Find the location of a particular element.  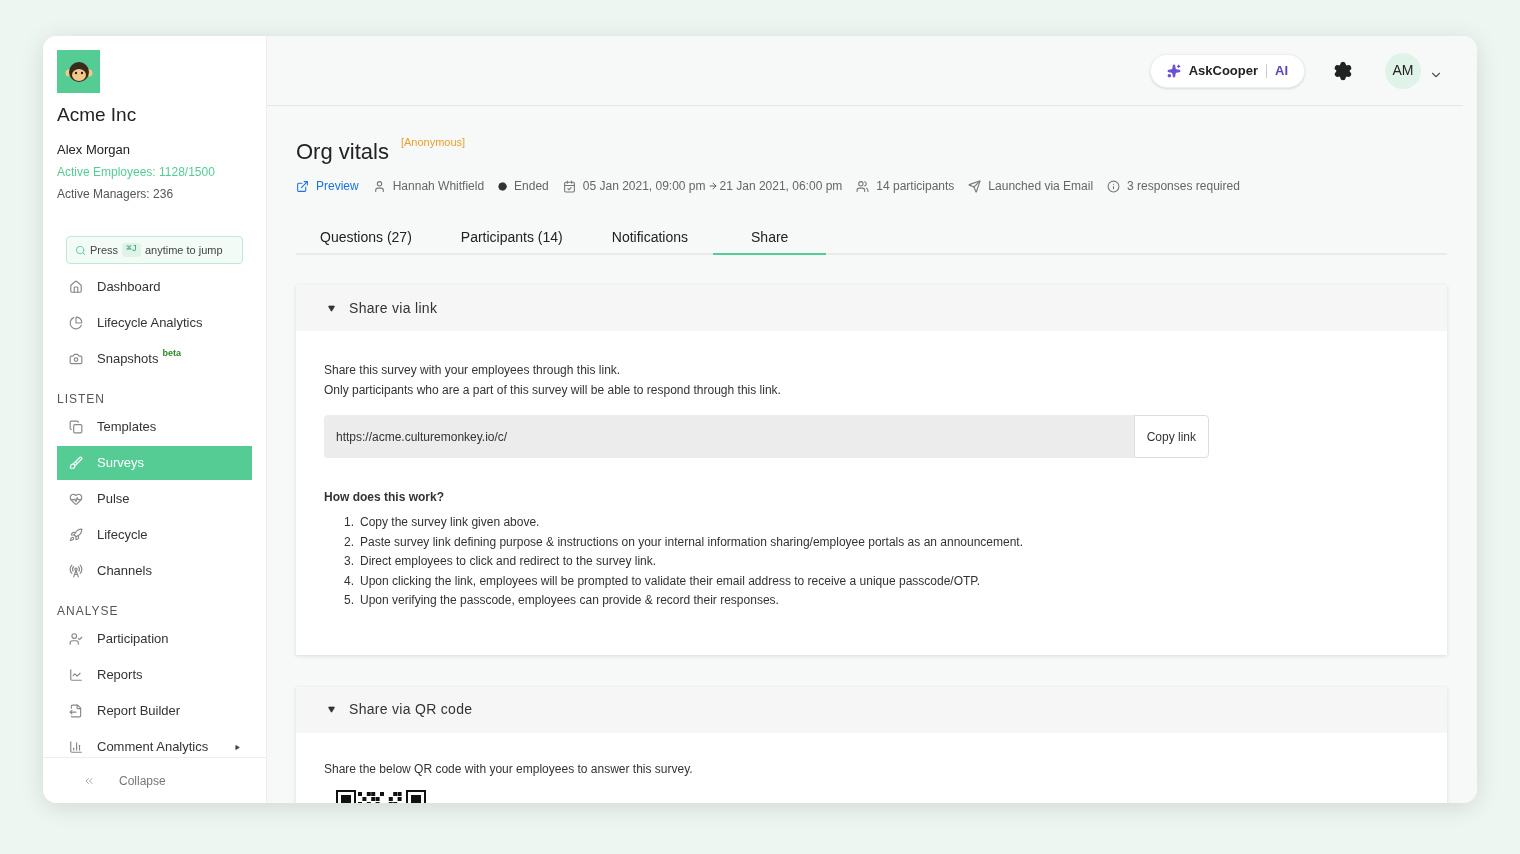

search-icon is located at coordinates (80, 250).